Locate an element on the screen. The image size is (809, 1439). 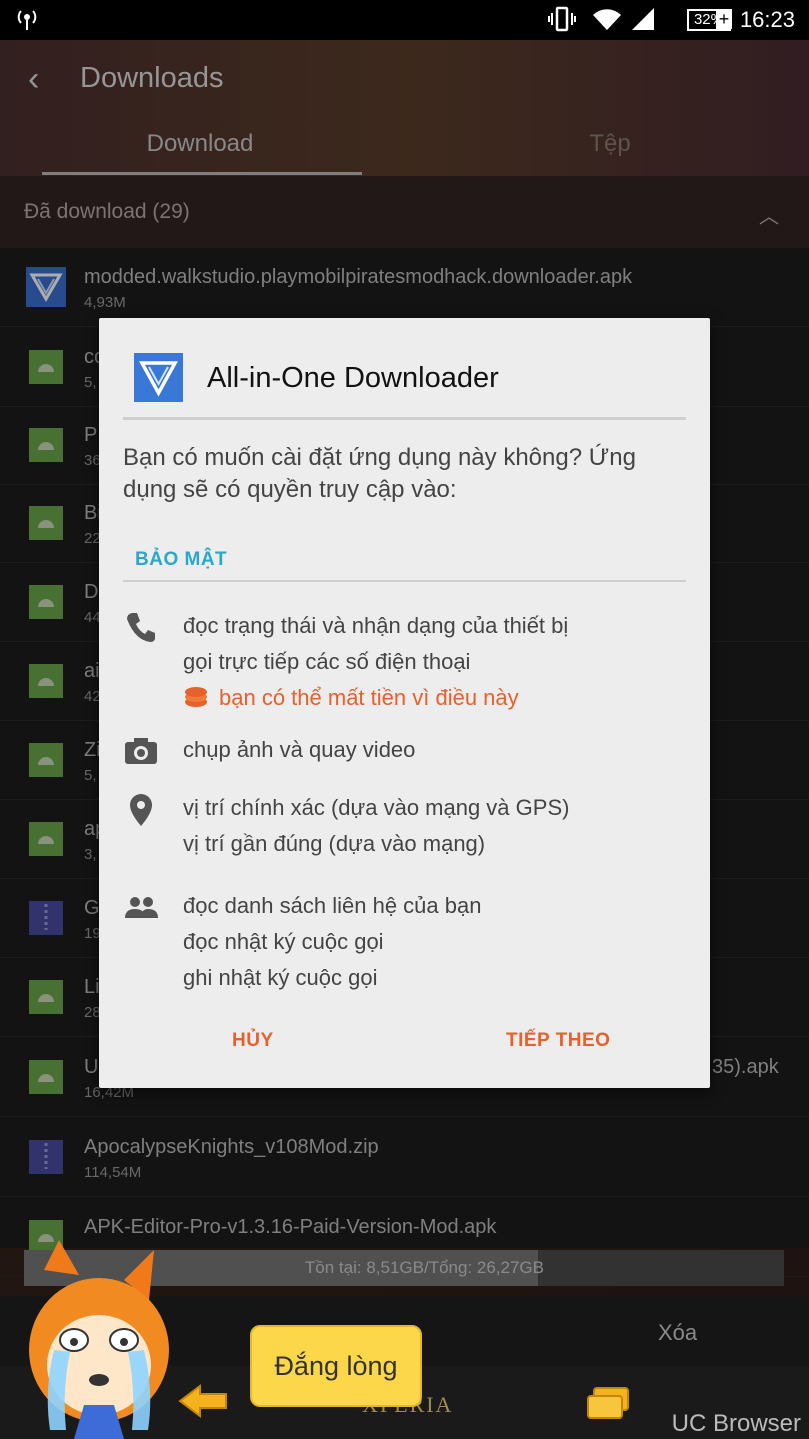
location-icon is located at coordinates (141, 810).